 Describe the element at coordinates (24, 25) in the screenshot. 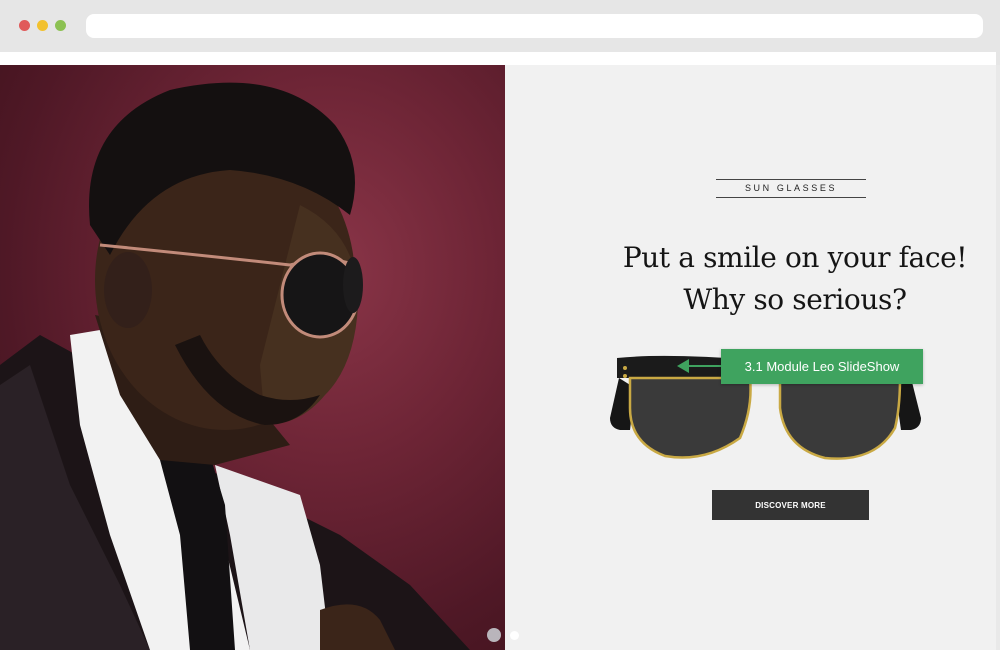

I see `close-window-icon` at that location.